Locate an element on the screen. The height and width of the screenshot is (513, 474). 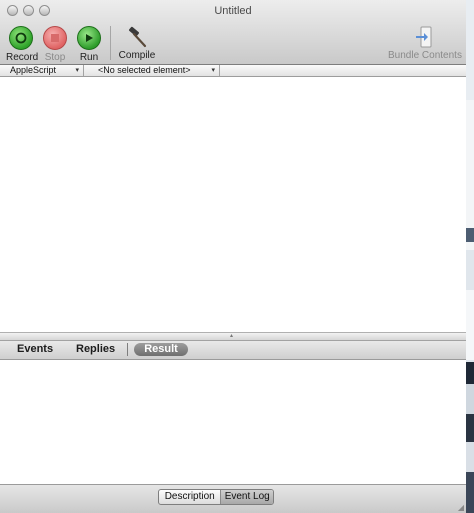
compile-button: Compile is located at coordinates (137, 43).